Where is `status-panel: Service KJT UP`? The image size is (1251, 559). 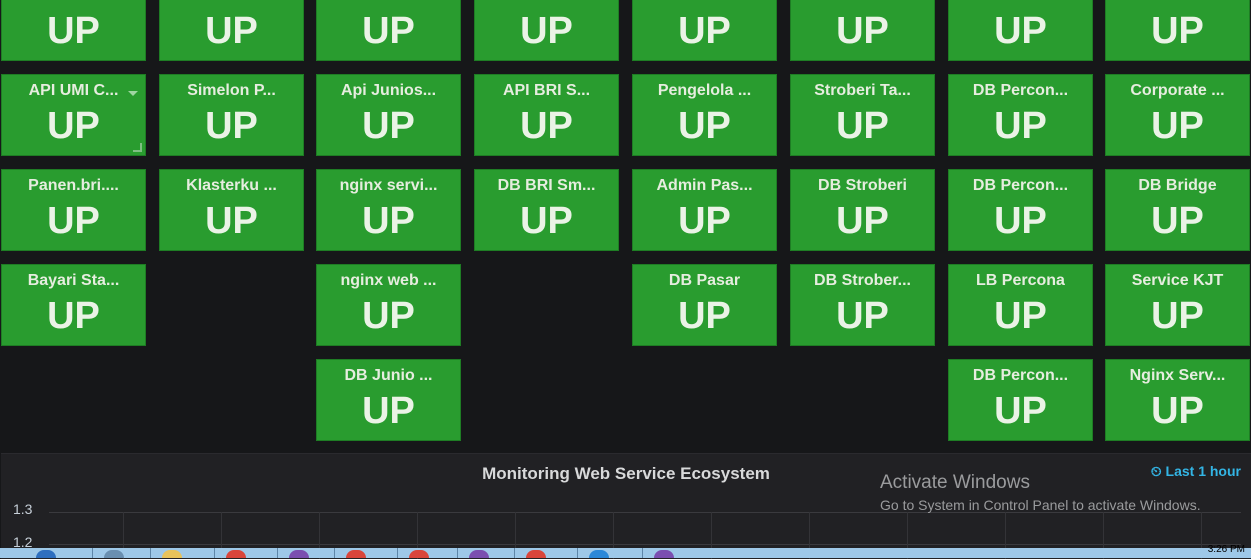
status-panel: Service KJT UP is located at coordinates (1177, 305).